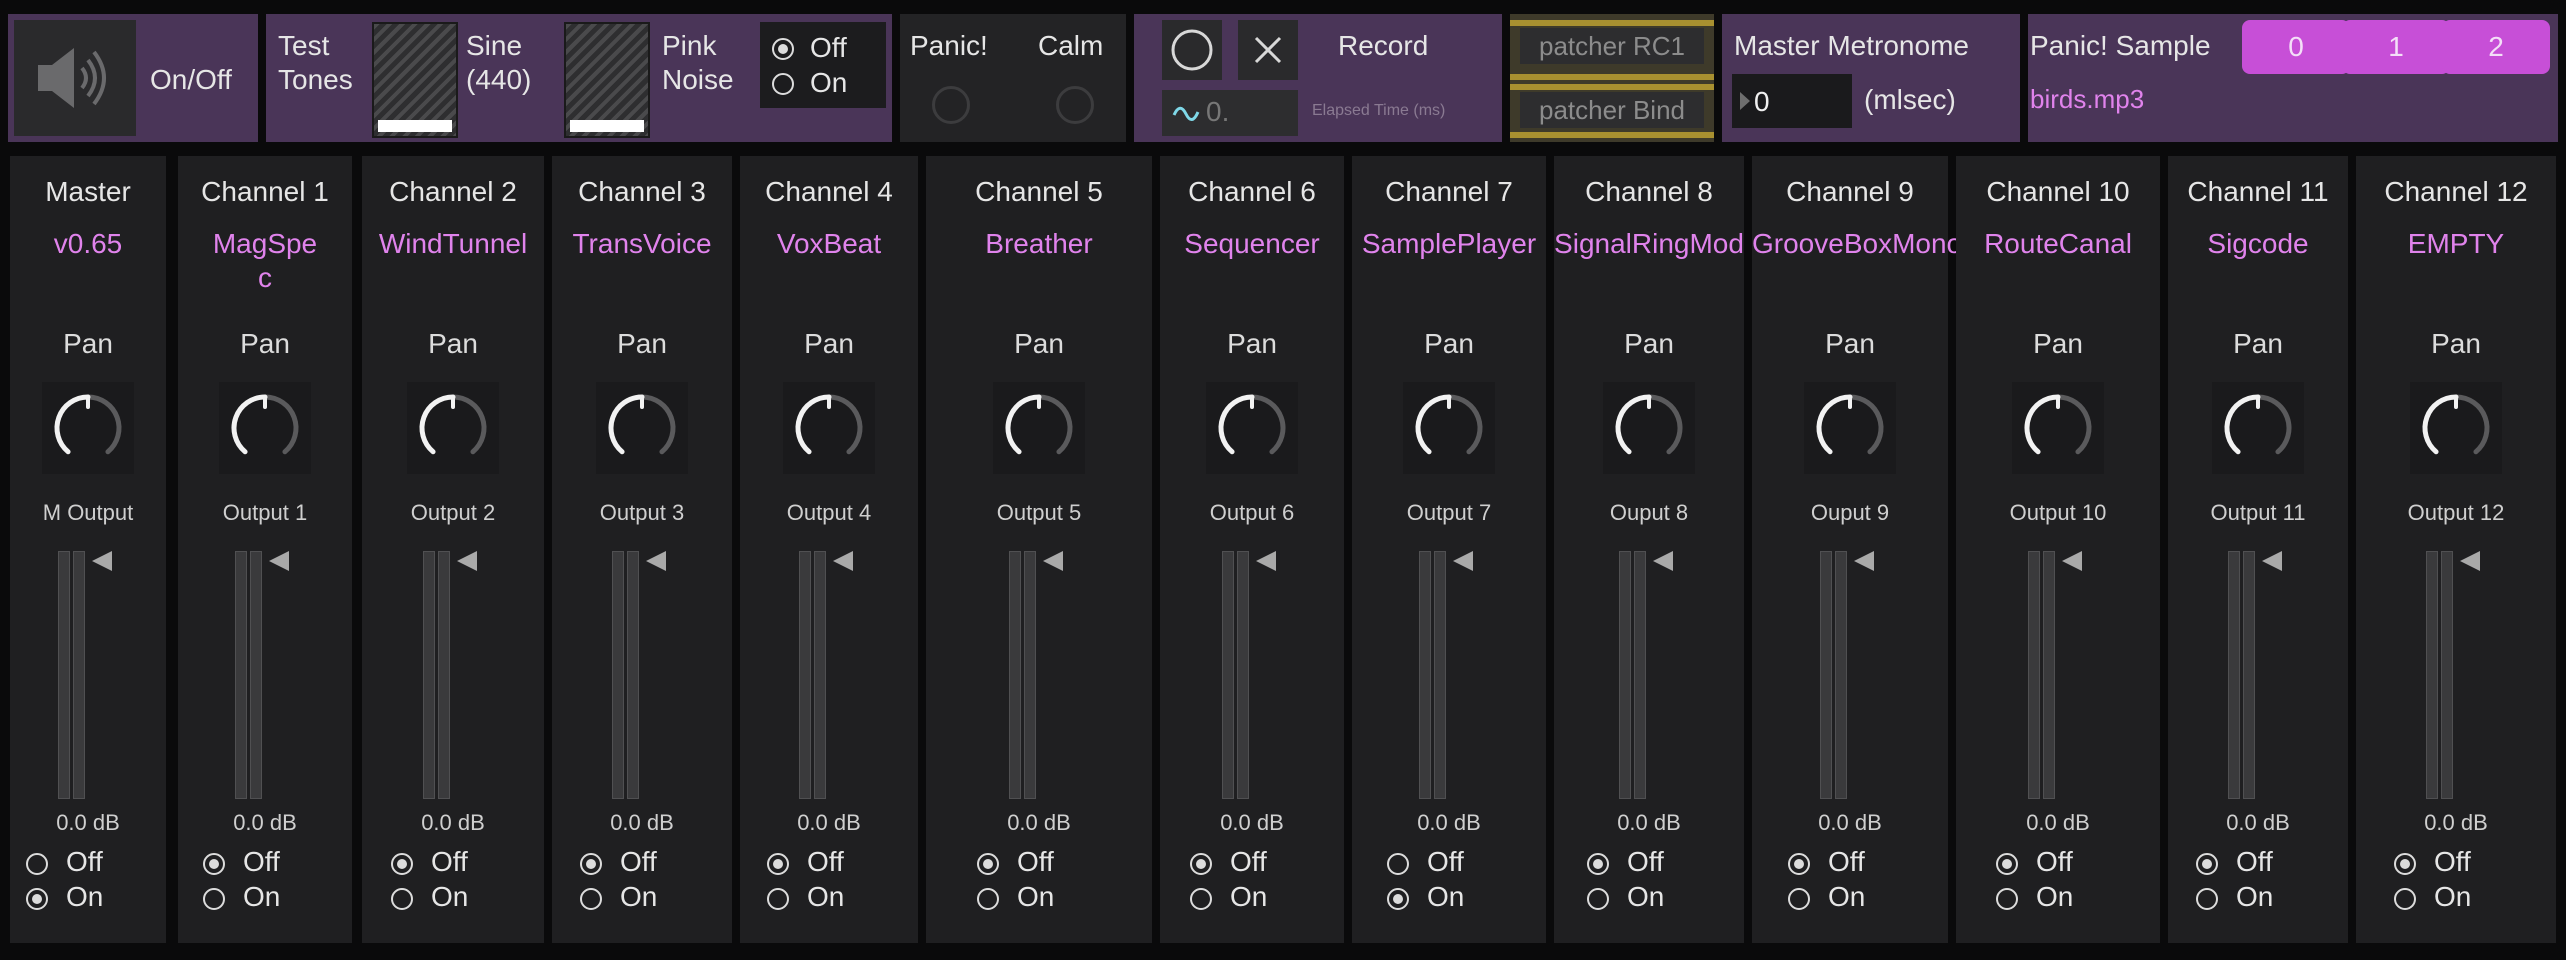 The image size is (2566, 960). I want to click on metronome-number-box: 0, so click(1792, 101).